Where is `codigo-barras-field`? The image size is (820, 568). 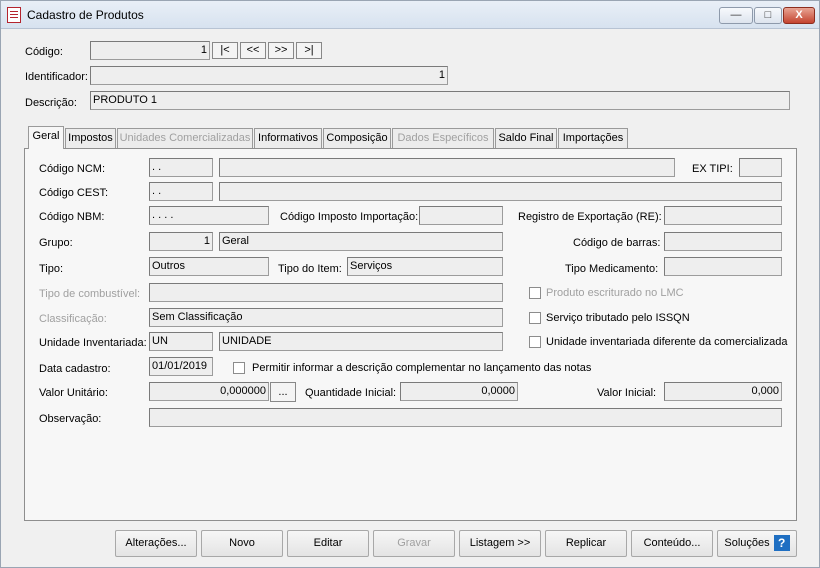
codigo-barras-field is located at coordinates (723, 241).